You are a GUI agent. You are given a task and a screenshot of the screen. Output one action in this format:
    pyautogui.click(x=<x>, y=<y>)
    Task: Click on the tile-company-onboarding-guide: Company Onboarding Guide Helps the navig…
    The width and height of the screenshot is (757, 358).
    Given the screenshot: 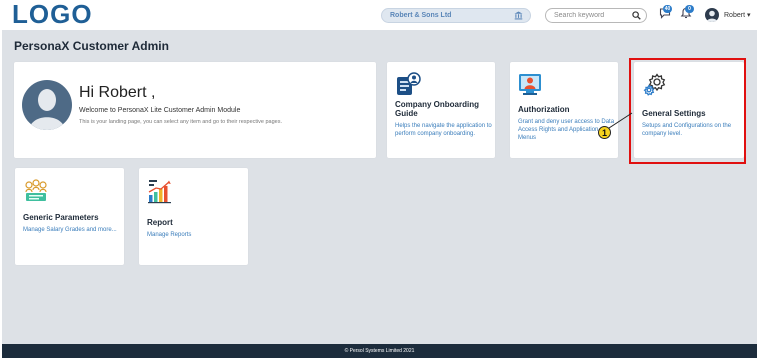 What is the action you would take?
    pyautogui.click(x=441, y=110)
    